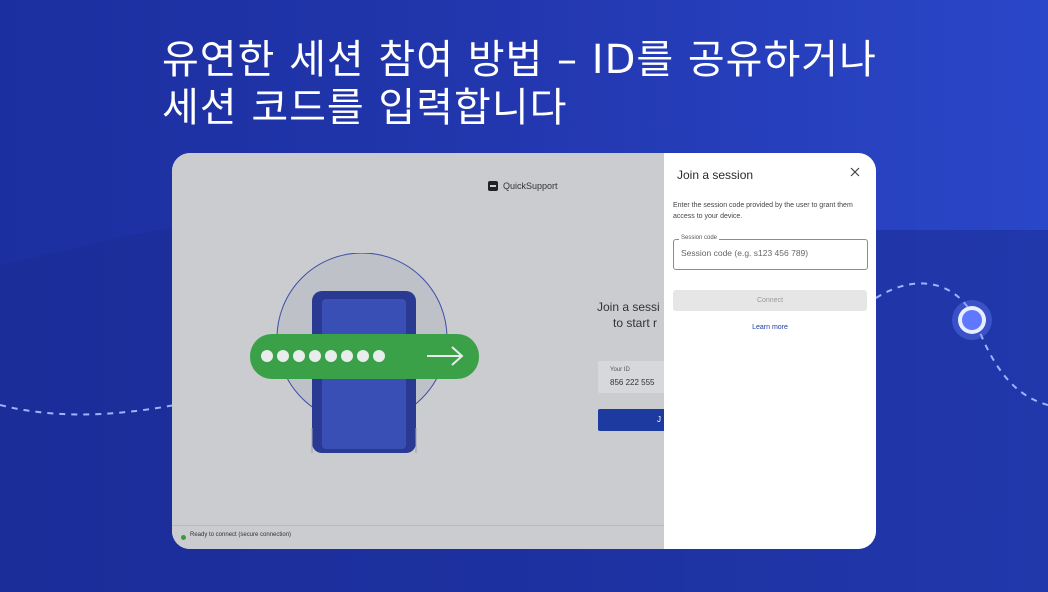 This screenshot has height=592, width=1048. Describe the element at coordinates (519, 84) in the screenshot. I see `headline: 유연한 세션 참여 방법 – ID를 공유하거나 세션 코드를 입력합니다` at that location.